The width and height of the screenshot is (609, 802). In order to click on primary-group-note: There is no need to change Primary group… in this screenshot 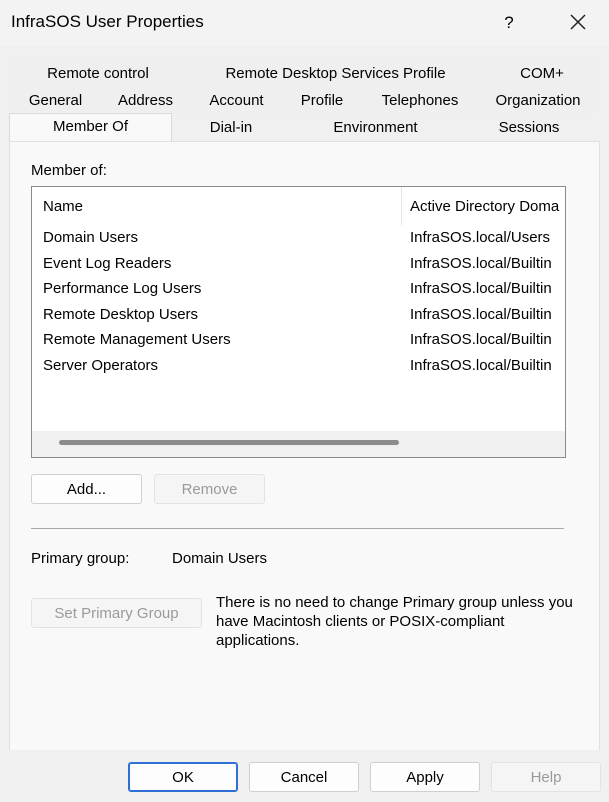, I will do `click(394, 621)`.